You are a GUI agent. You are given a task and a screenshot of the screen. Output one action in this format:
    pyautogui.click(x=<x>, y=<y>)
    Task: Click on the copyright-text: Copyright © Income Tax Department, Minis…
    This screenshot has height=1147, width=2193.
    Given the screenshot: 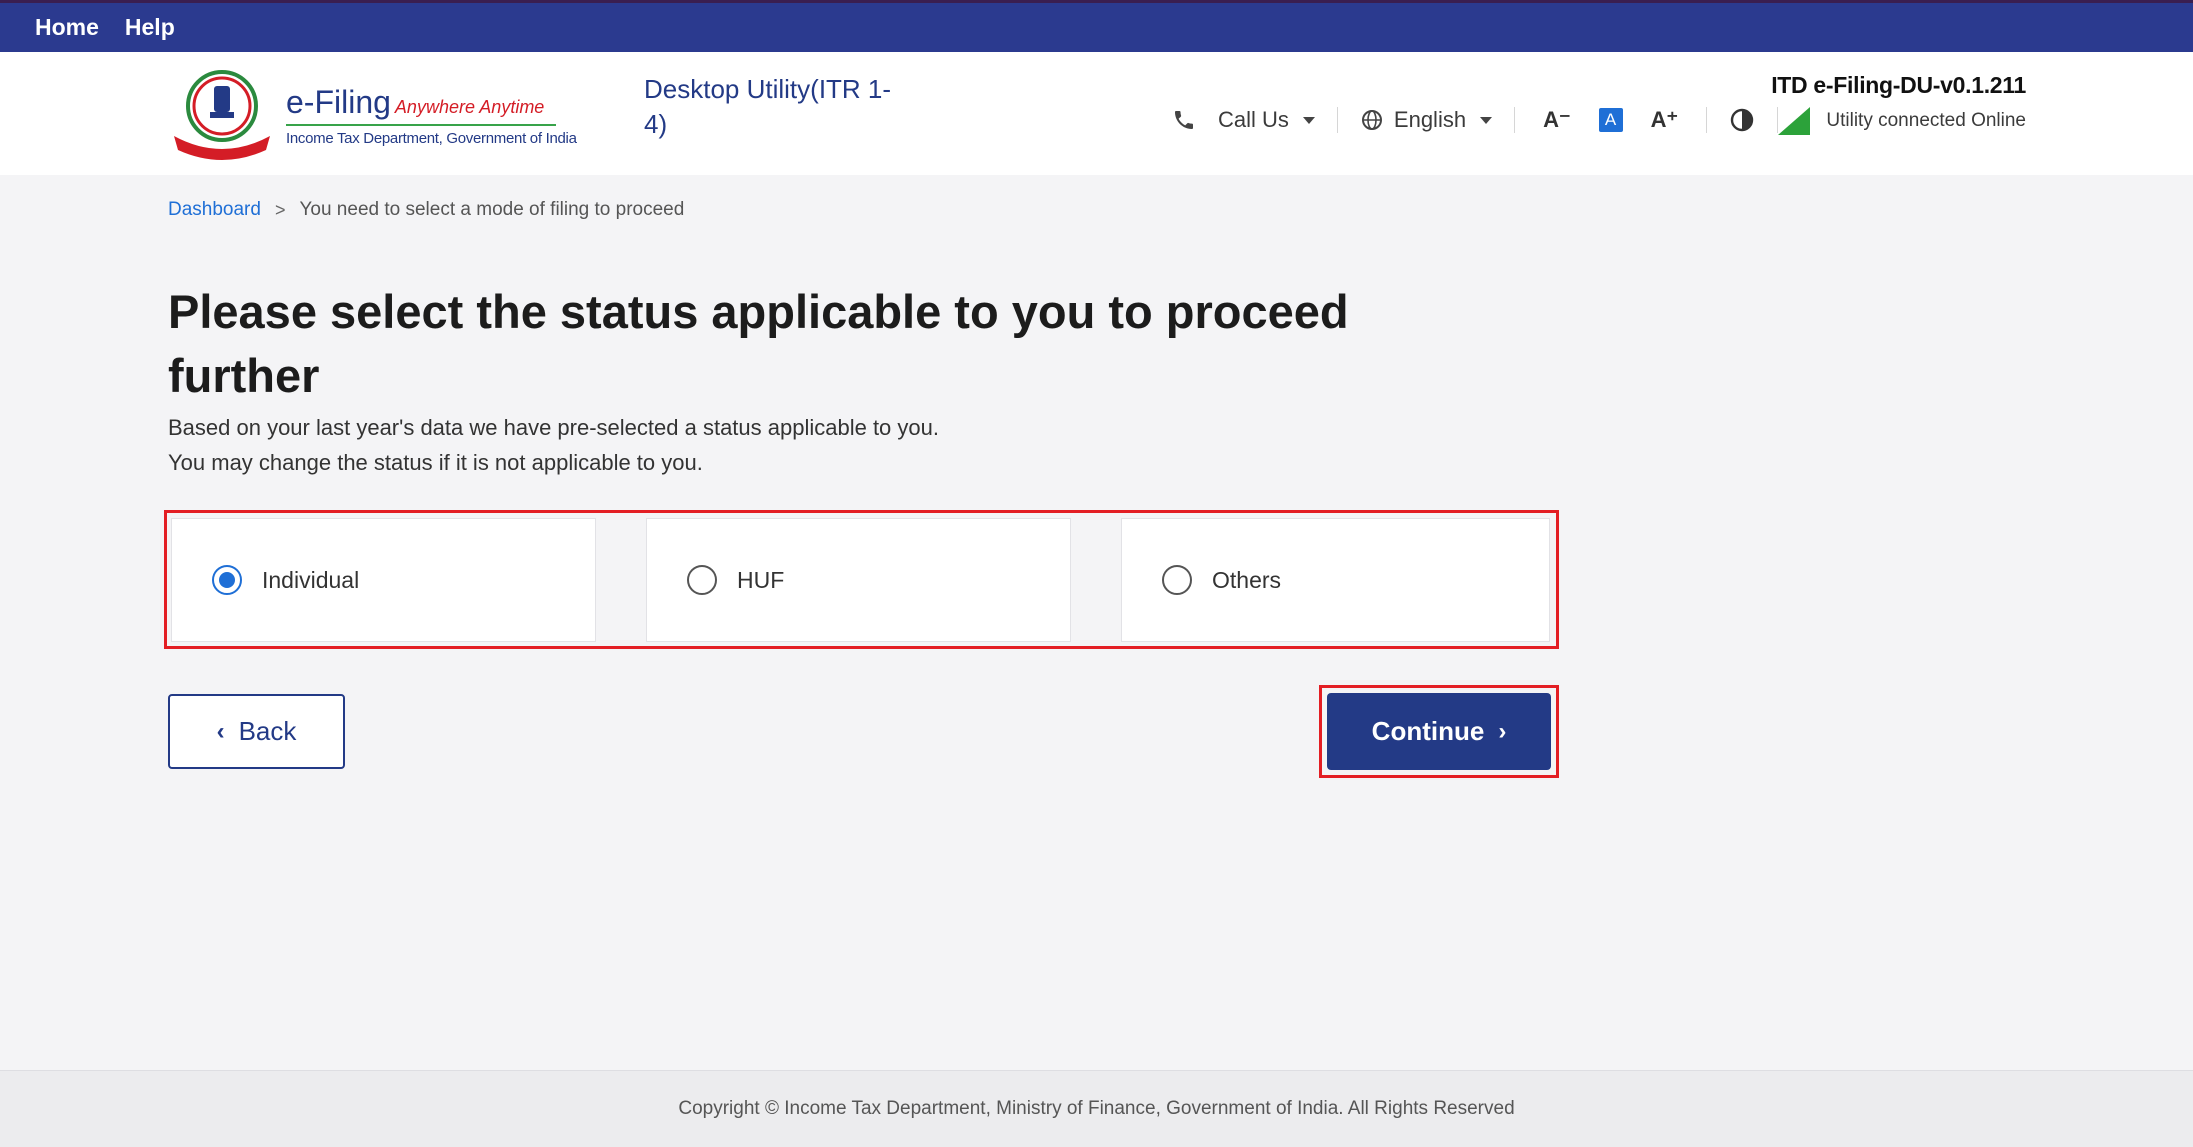 What is the action you would take?
    pyautogui.click(x=1096, y=1108)
    